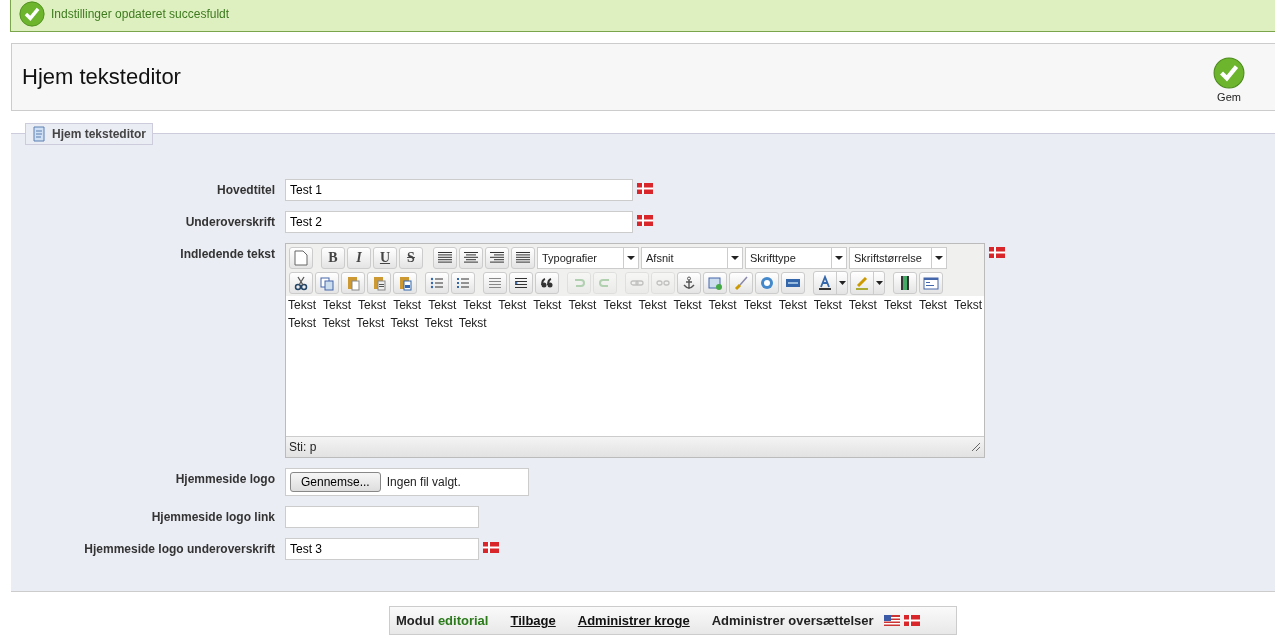 Image resolution: width=1275 pixels, height=638 pixels. Describe the element at coordinates (140, 14) in the screenshot. I see `message-text: Indstillinger opdateret succesfuldt` at that location.